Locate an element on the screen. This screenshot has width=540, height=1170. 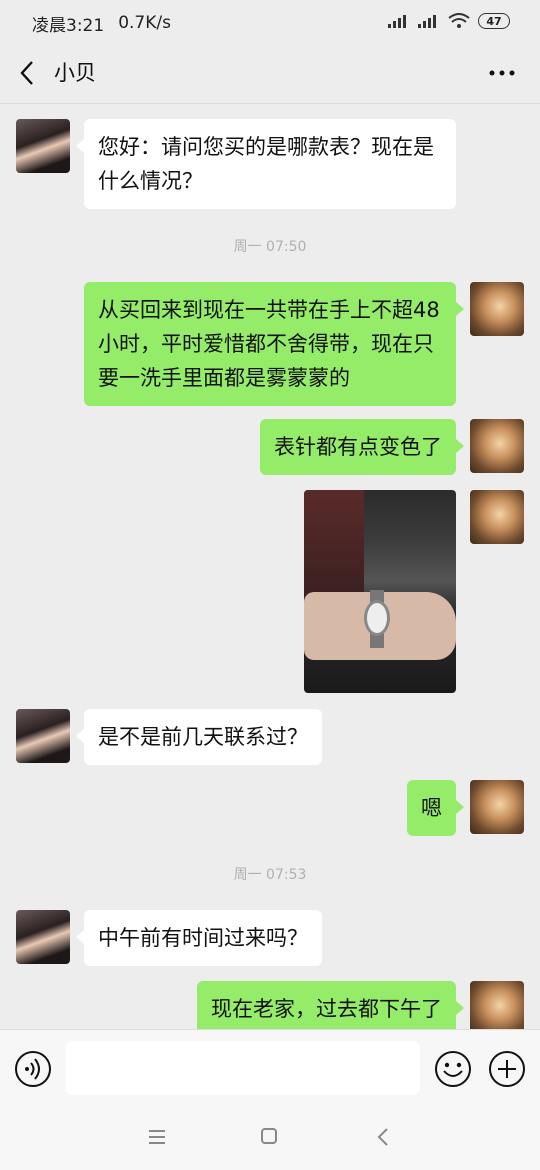
message-bubble-received: 是不是前几天联系过？ is located at coordinates (199, 737).